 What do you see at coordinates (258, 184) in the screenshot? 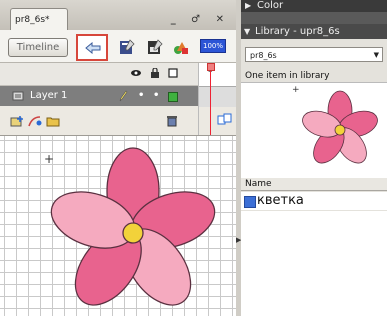
I see `column-name-label: Name` at bounding box center [258, 184].